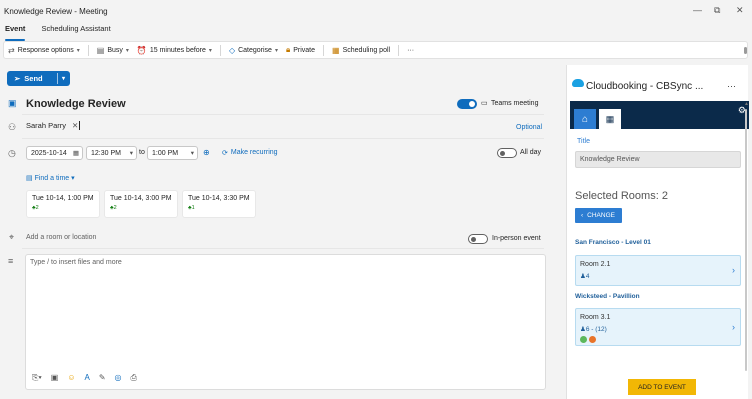 The width and height of the screenshot is (752, 399). What do you see at coordinates (585, 276) in the screenshot?
I see `room-capacity: ♟4` at bounding box center [585, 276].